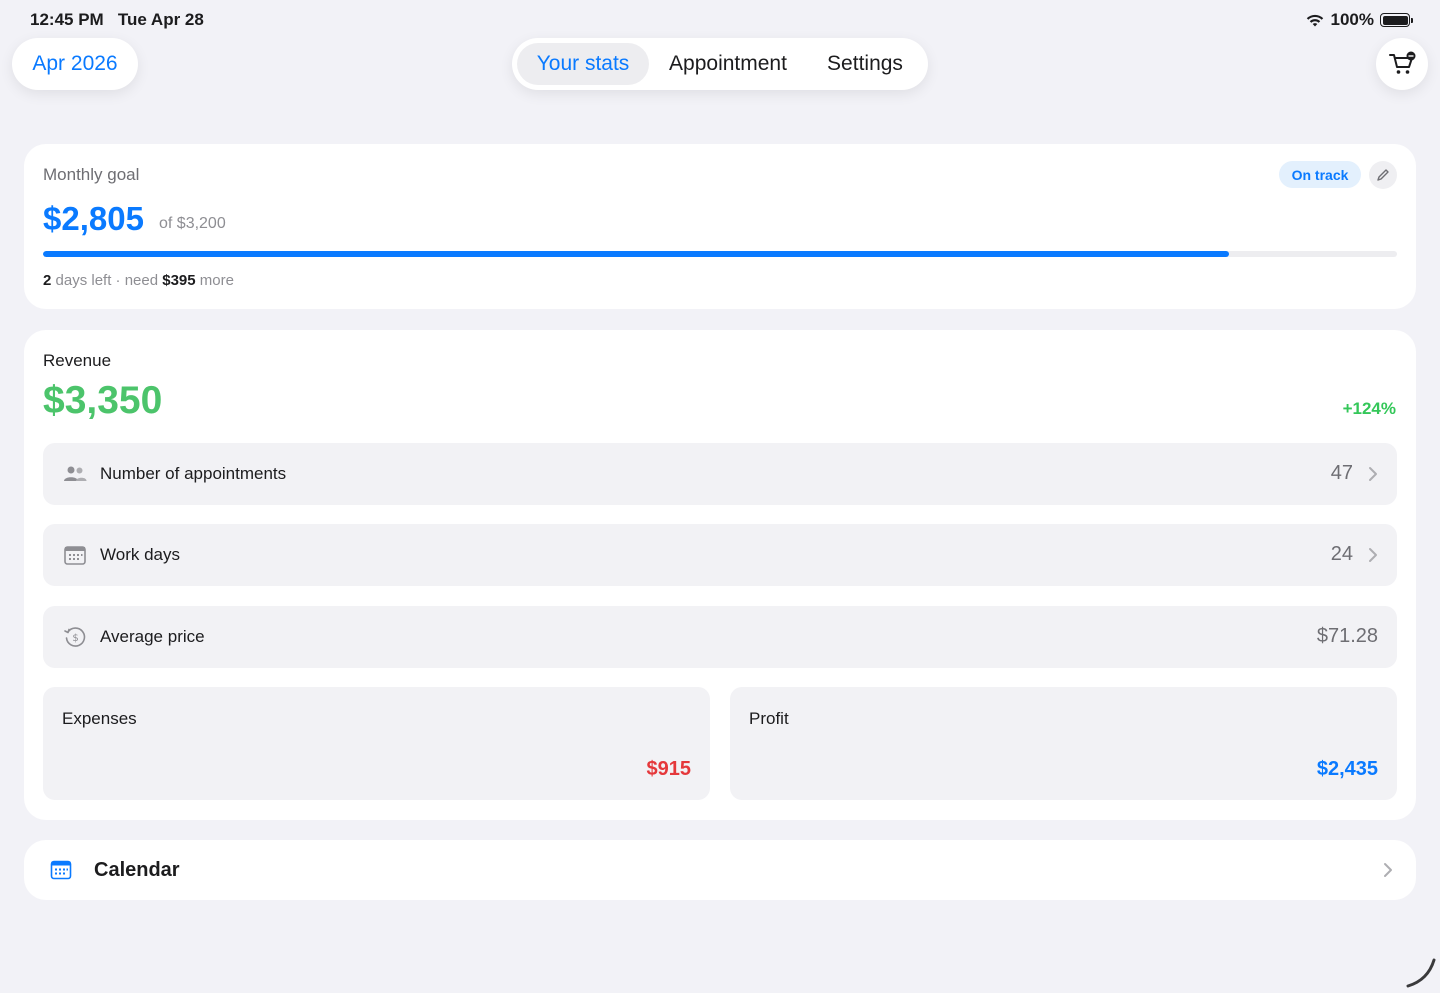 This screenshot has width=1440, height=993. I want to click on status-indicators: 100%, so click(1359, 20).